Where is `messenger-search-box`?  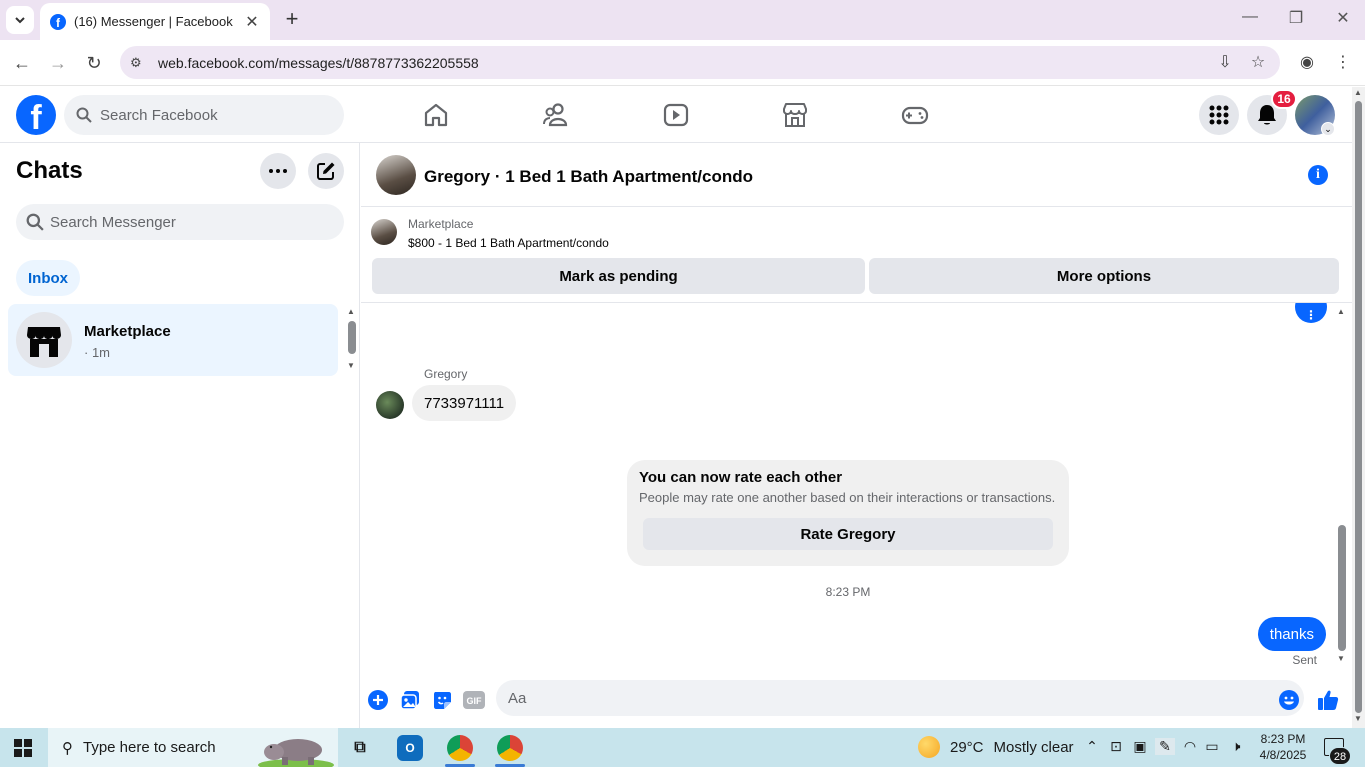
messenger-search-box is located at coordinates (180, 222).